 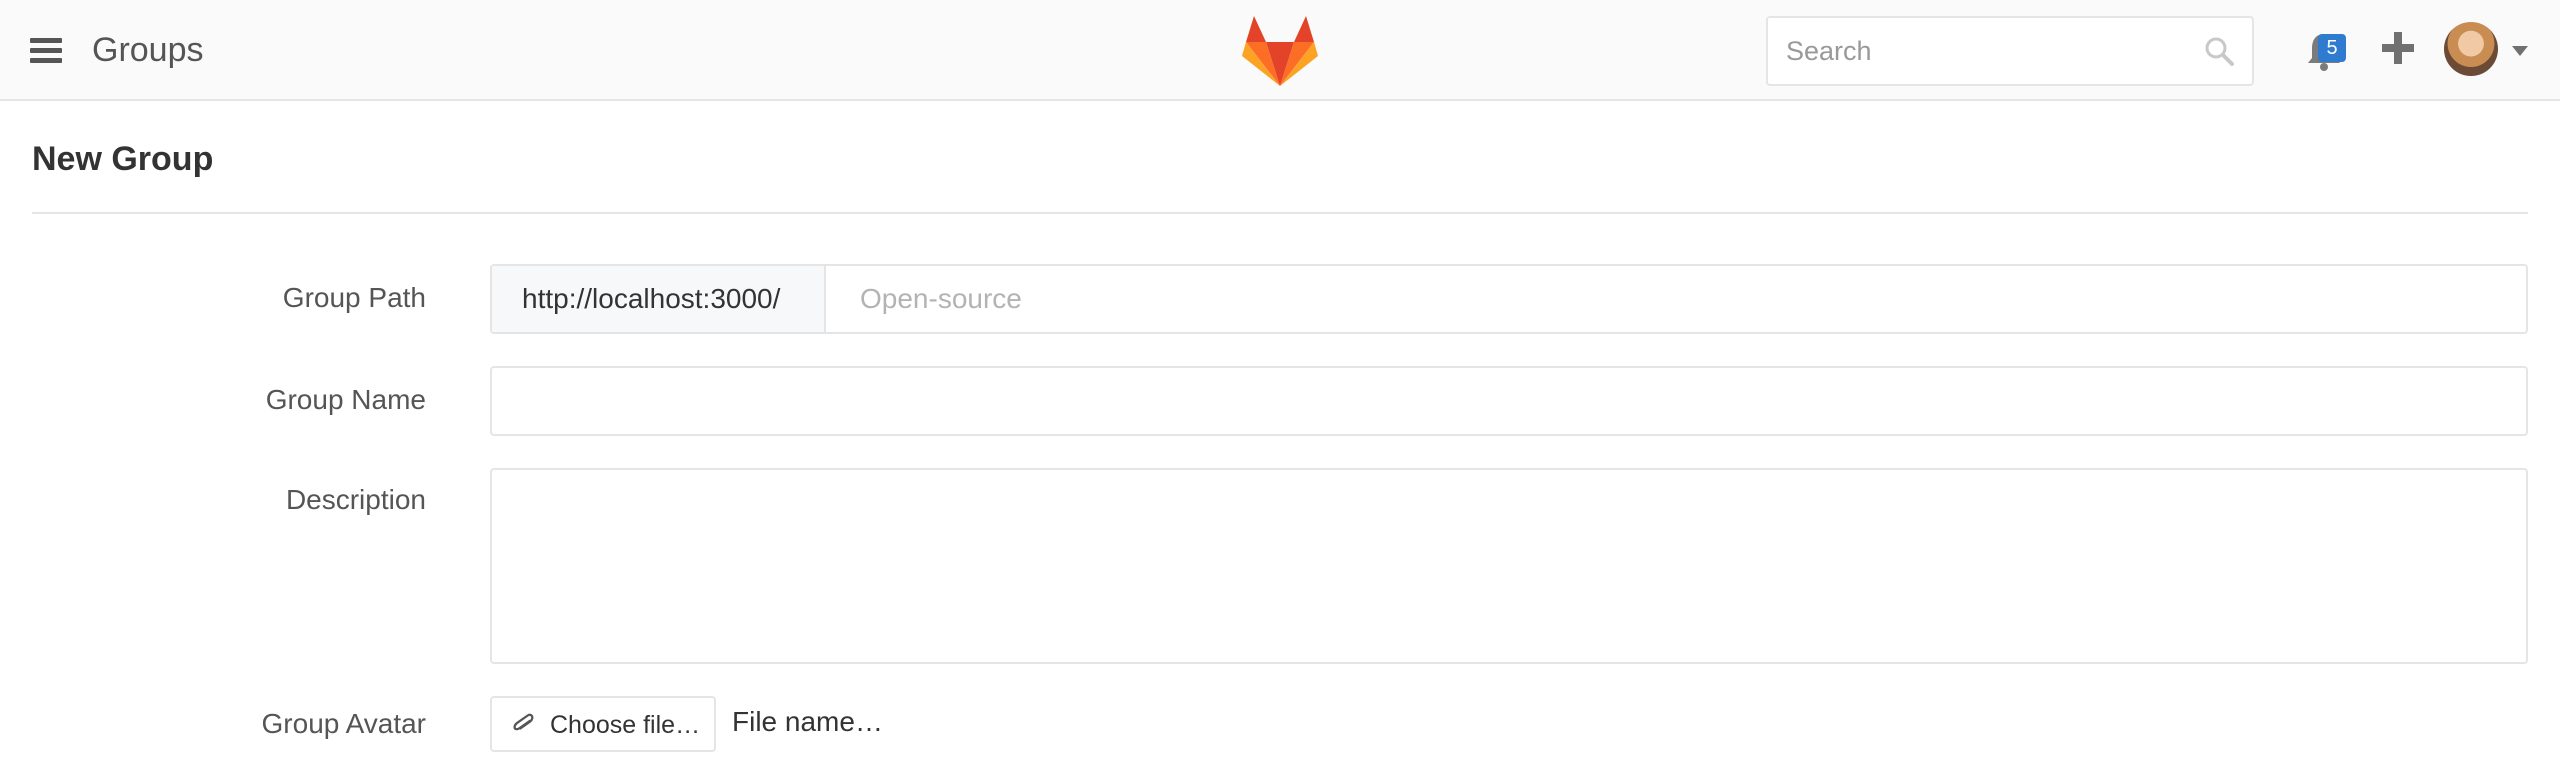 I want to click on hamburger-menu-icon, so click(x=46, y=51).